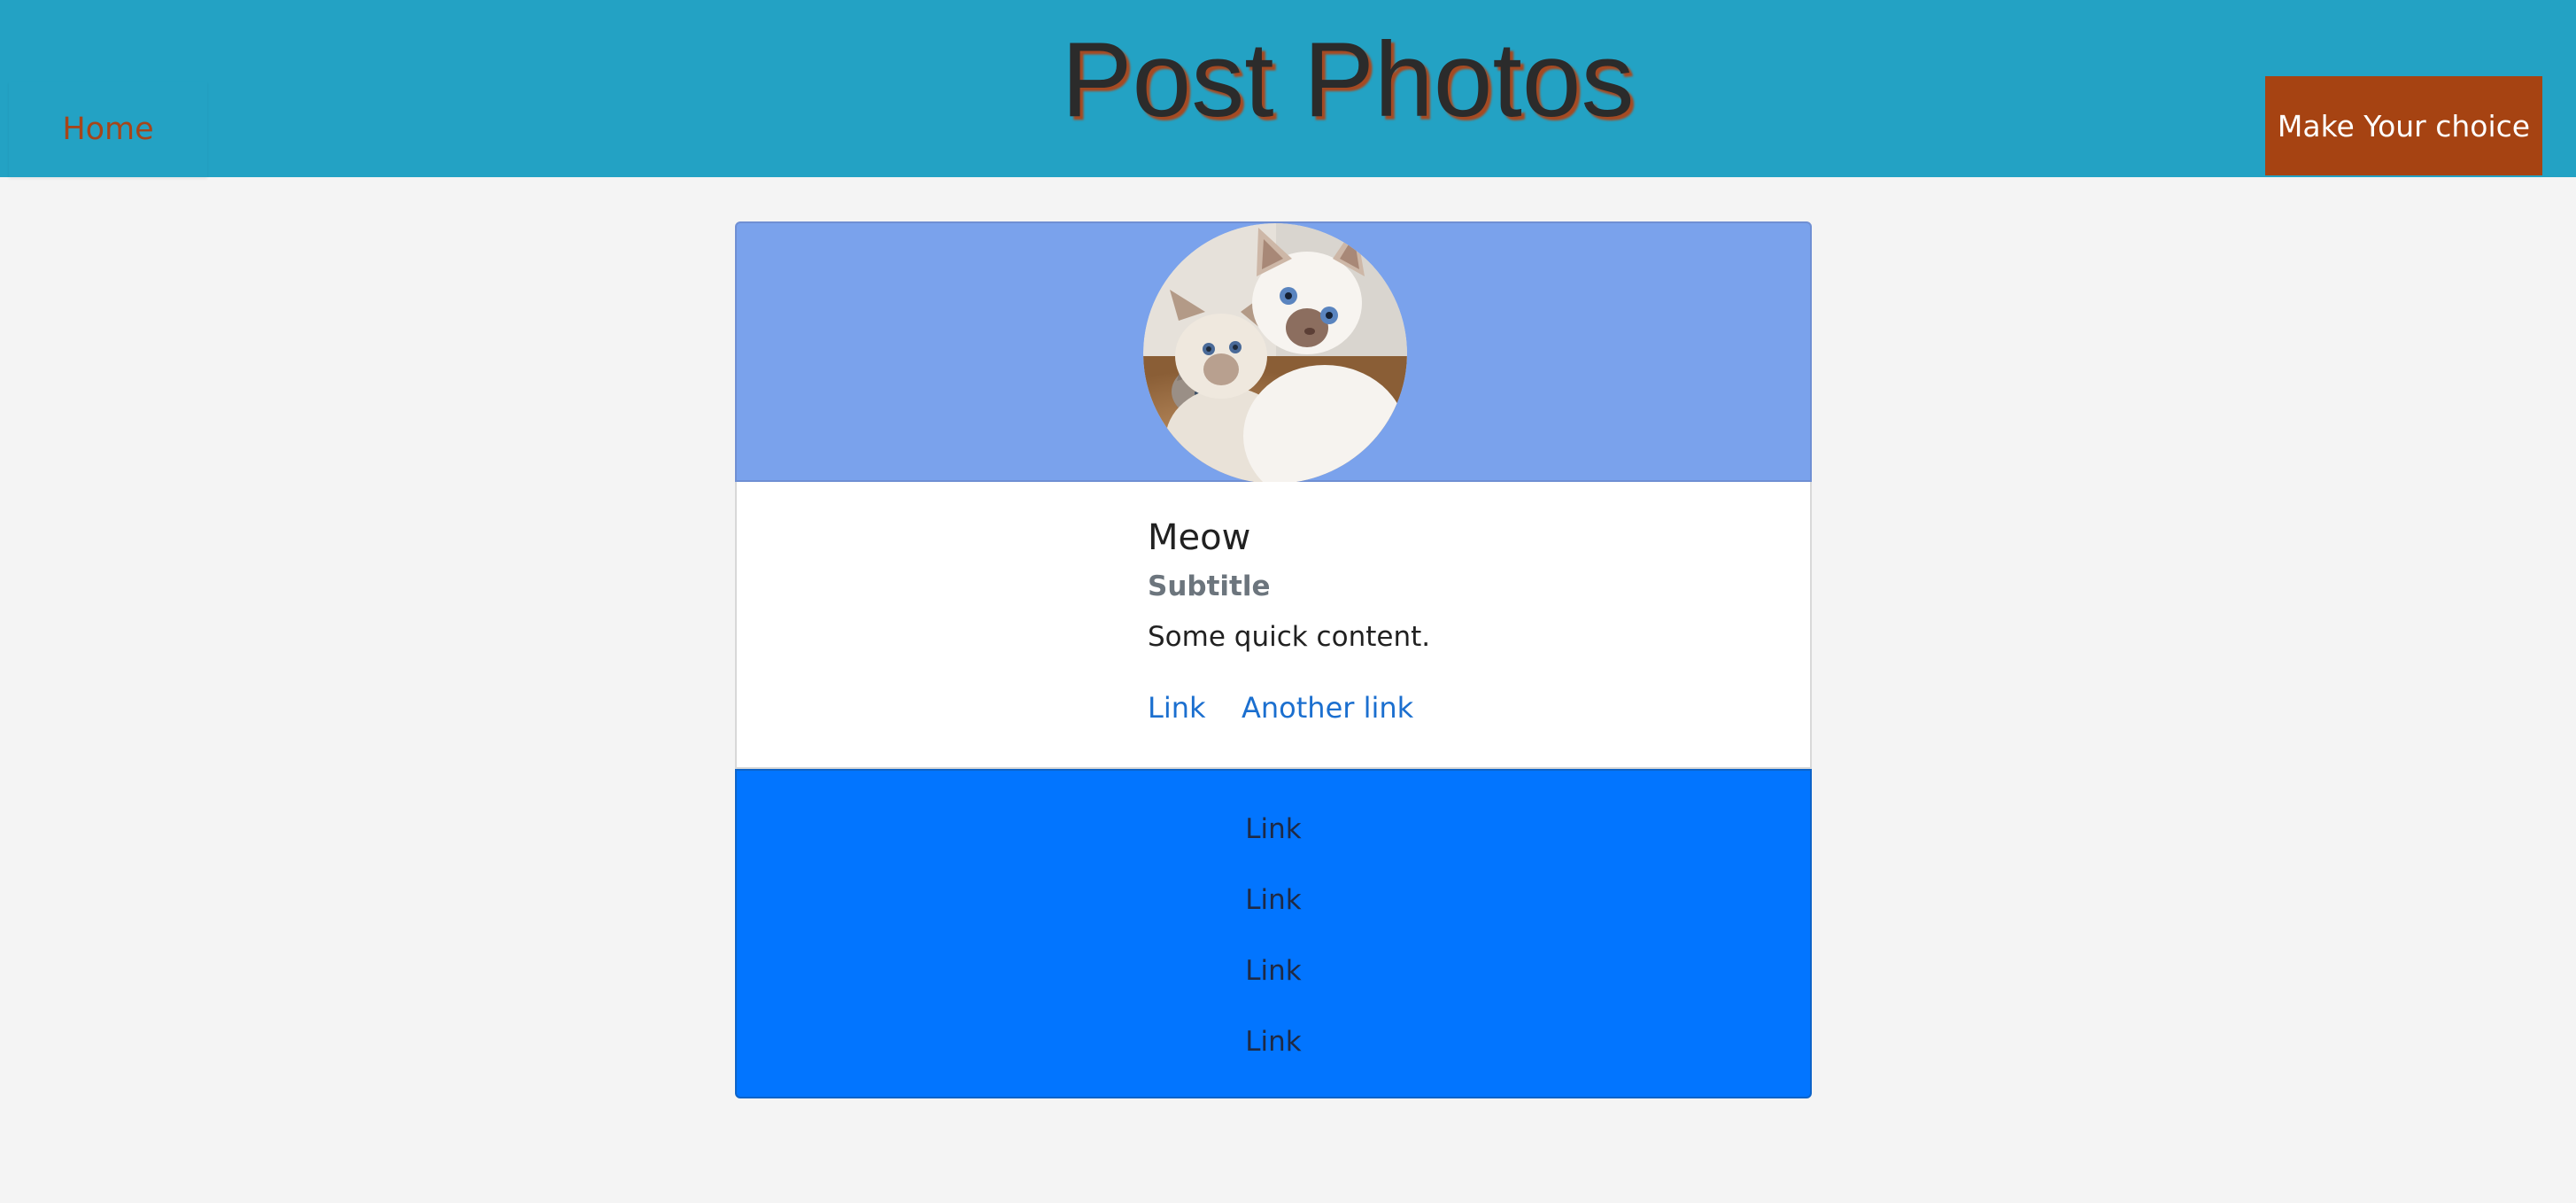 Image resolution: width=2576 pixels, height=1203 pixels. Describe the element at coordinates (1177, 708) in the screenshot. I see `card-link: Link` at that location.